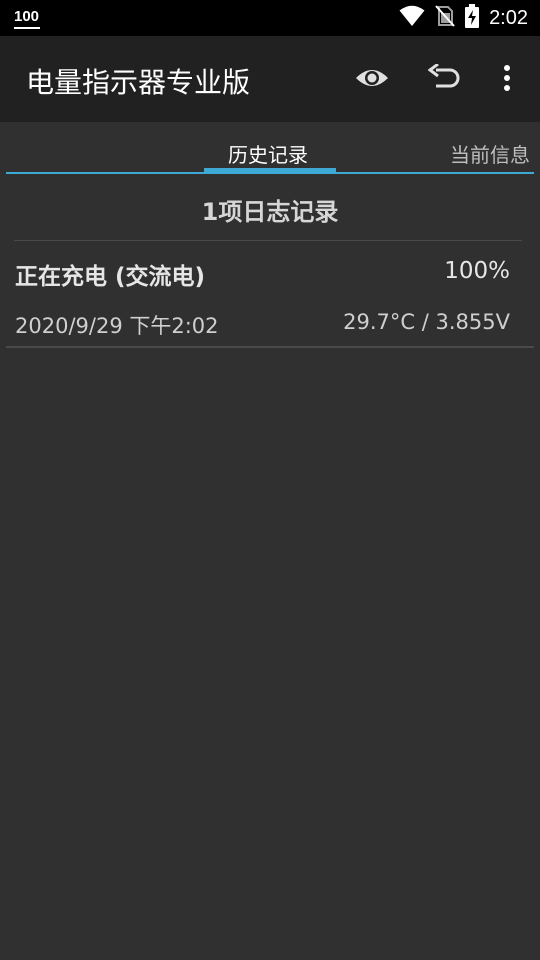  I want to click on tab-underline, so click(270, 173).